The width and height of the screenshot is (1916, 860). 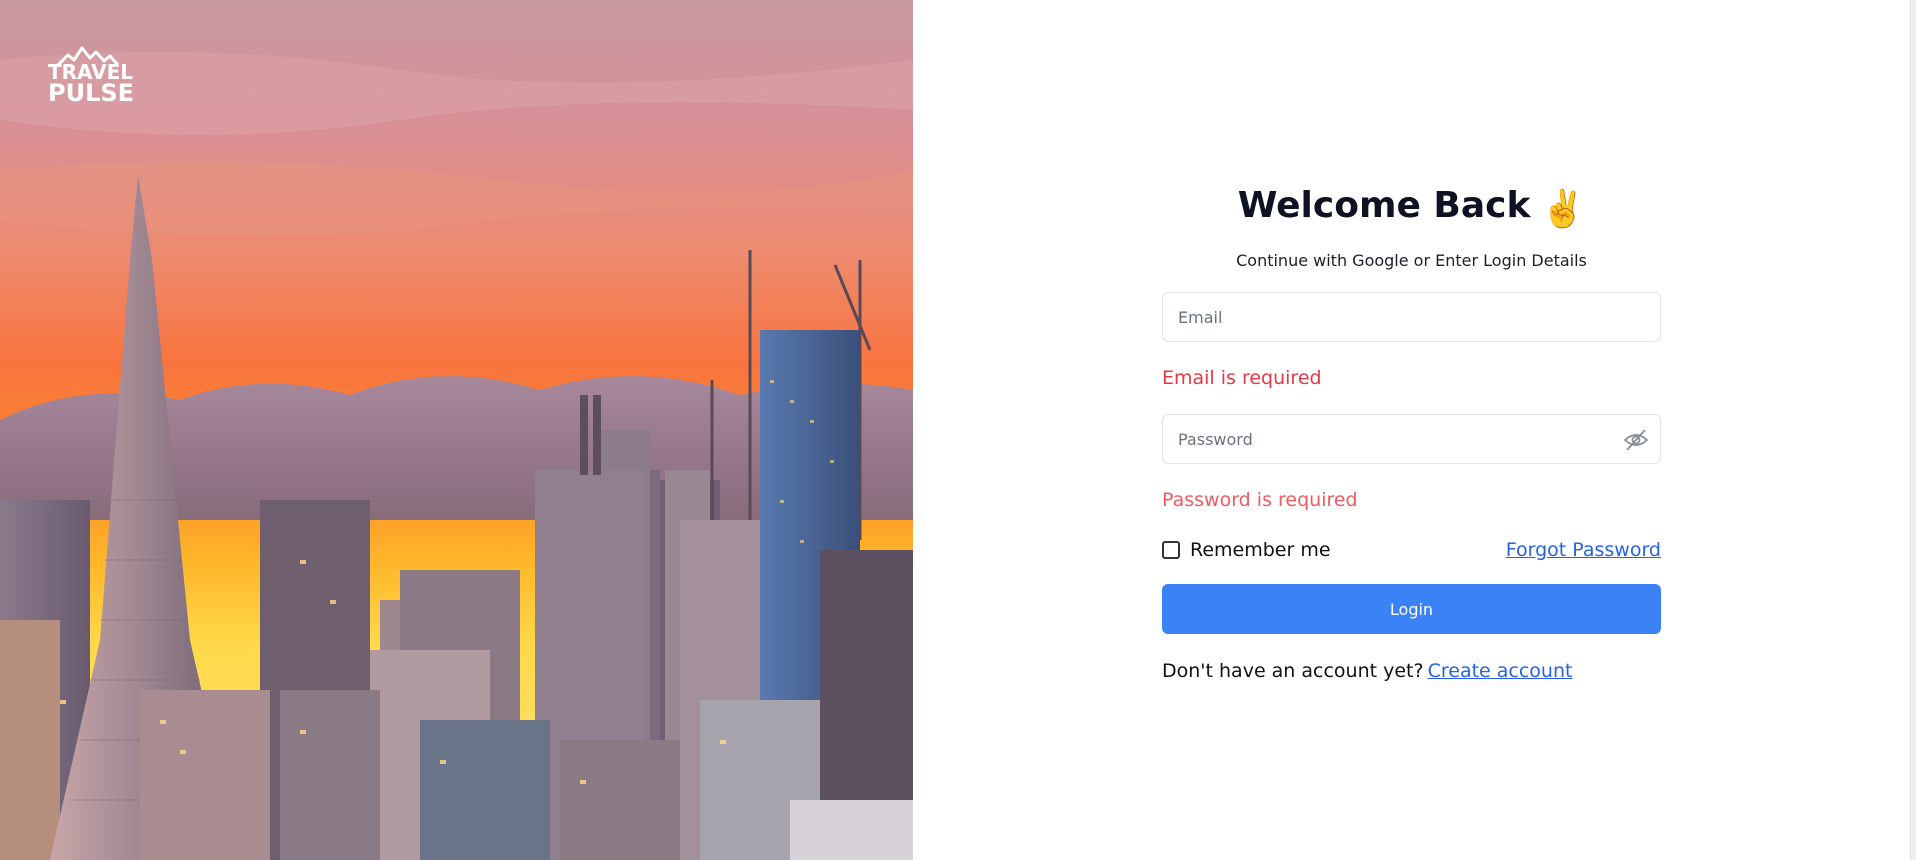 What do you see at coordinates (1260, 550) in the screenshot?
I see `remember-label: Remember me` at bounding box center [1260, 550].